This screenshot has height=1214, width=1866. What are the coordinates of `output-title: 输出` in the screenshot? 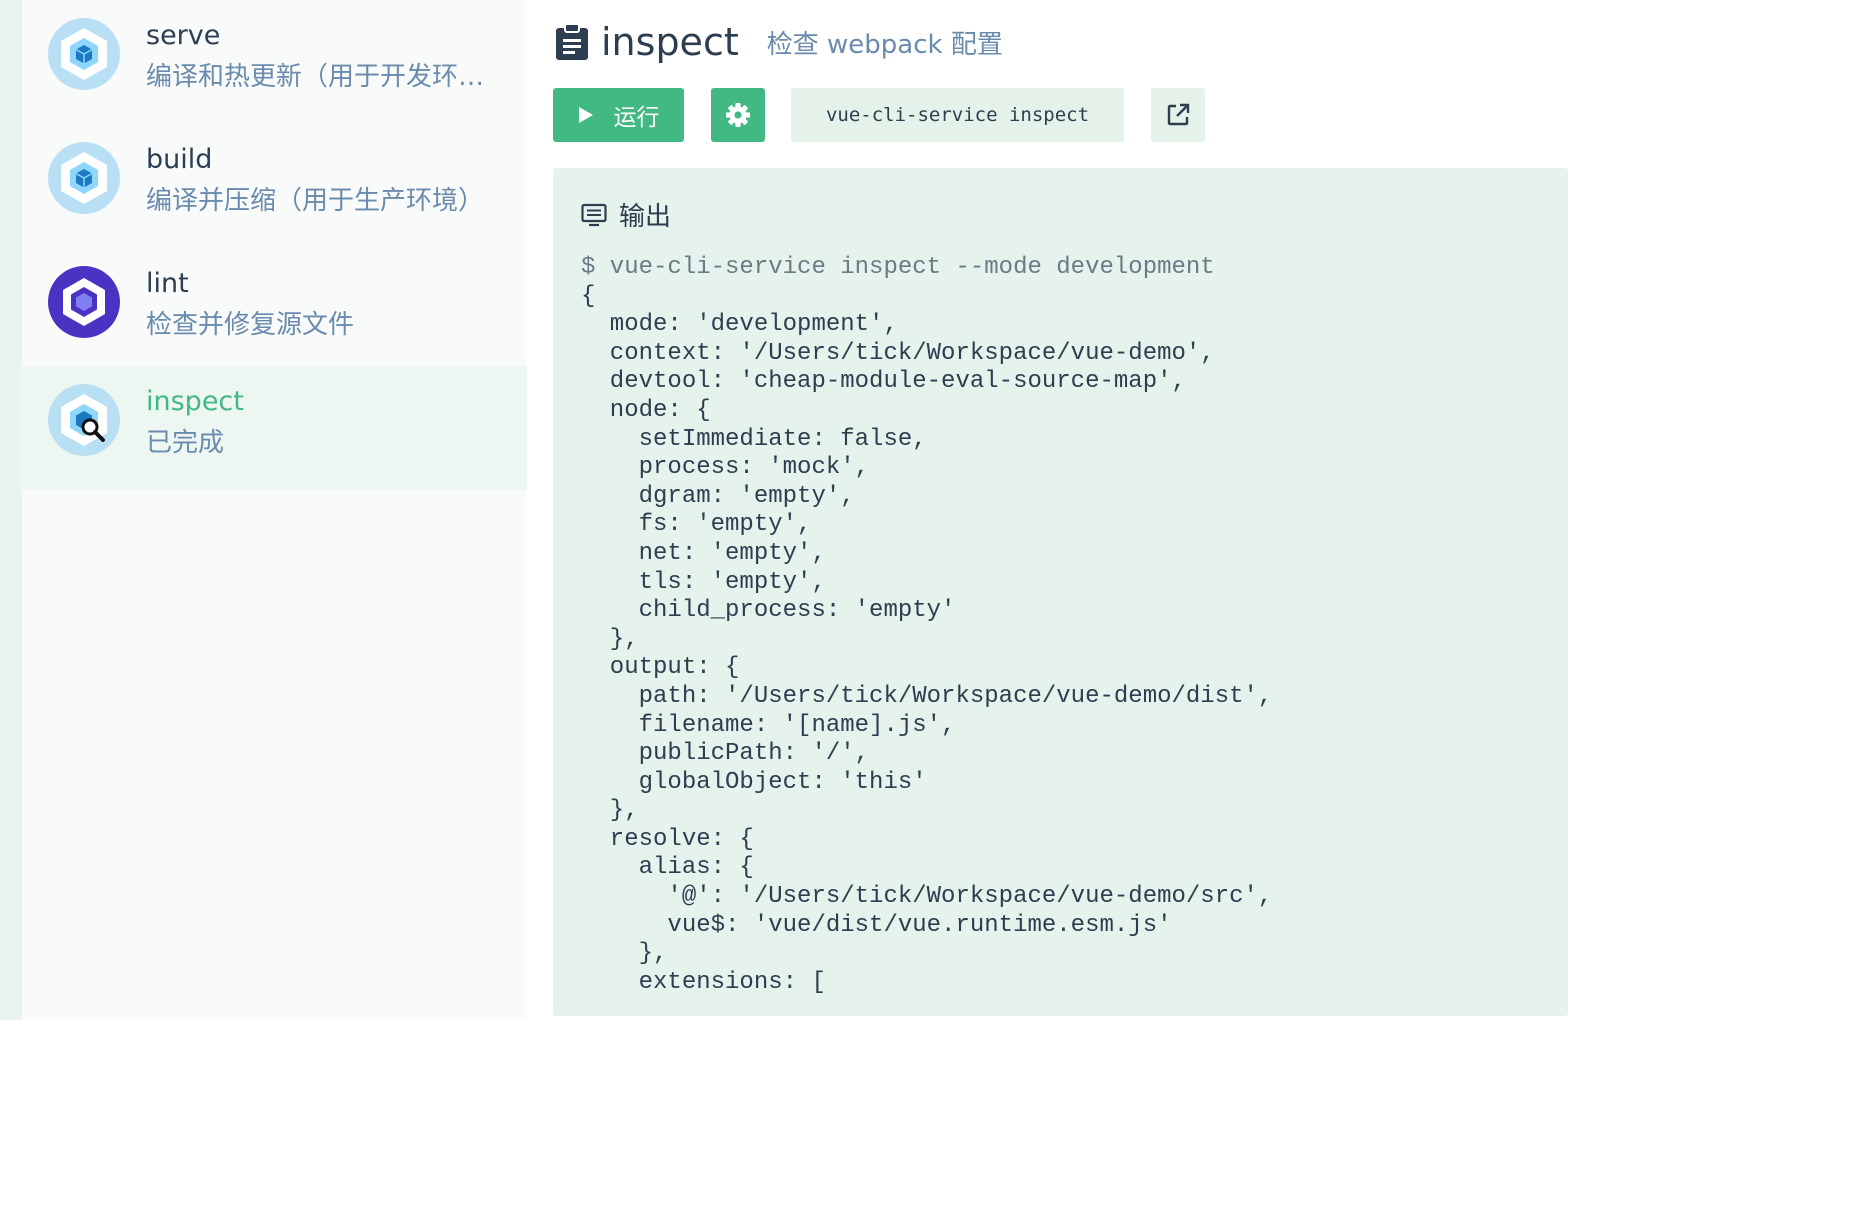 It's located at (645, 217).